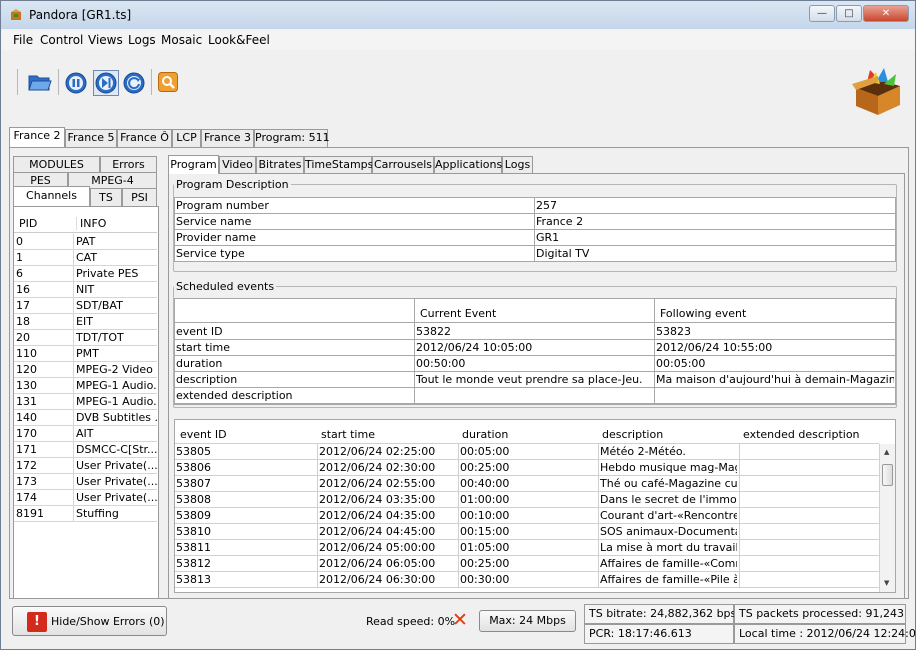 This screenshot has height=650, width=916. Describe the element at coordinates (237, 164) in the screenshot. I see `tab-video: Video` at that location.